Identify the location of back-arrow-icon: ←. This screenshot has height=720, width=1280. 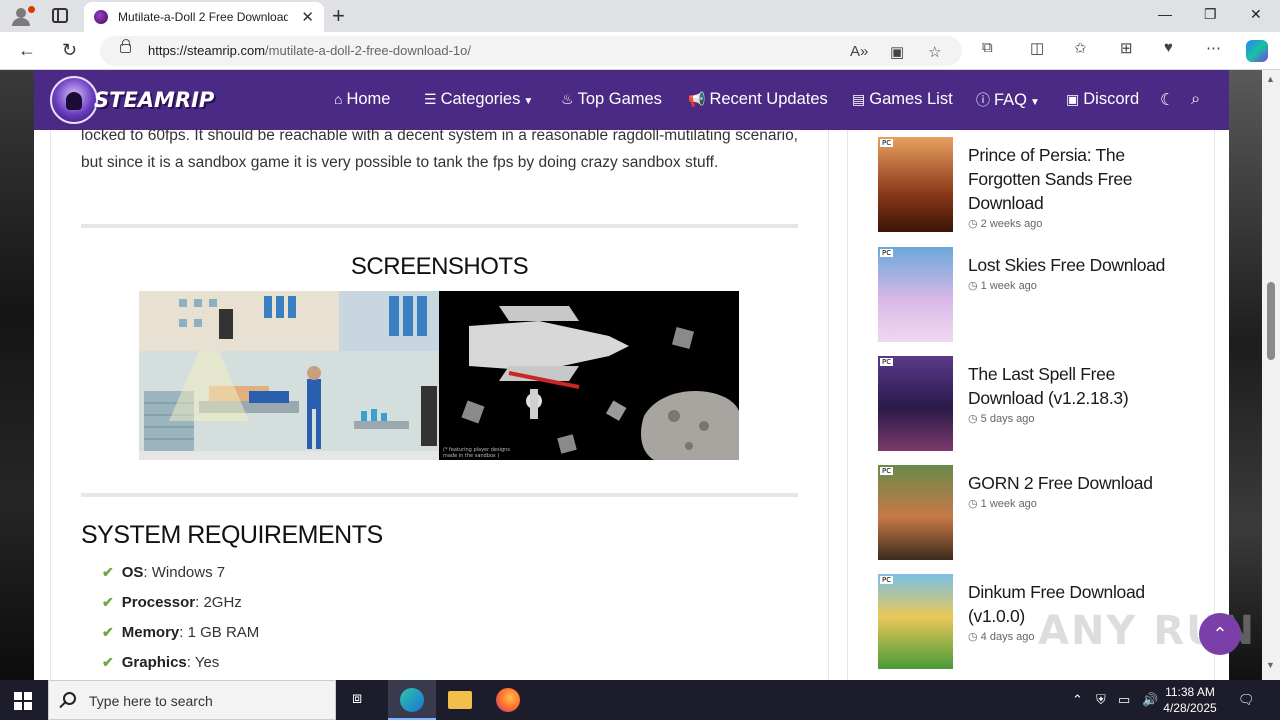
(27, 50).